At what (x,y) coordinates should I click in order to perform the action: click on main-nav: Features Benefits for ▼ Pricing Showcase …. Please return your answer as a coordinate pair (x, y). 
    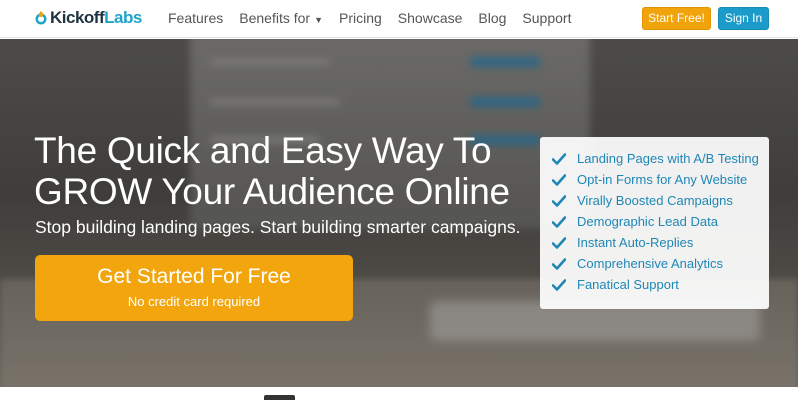
    Looking at the image, I should click on (377, 18).